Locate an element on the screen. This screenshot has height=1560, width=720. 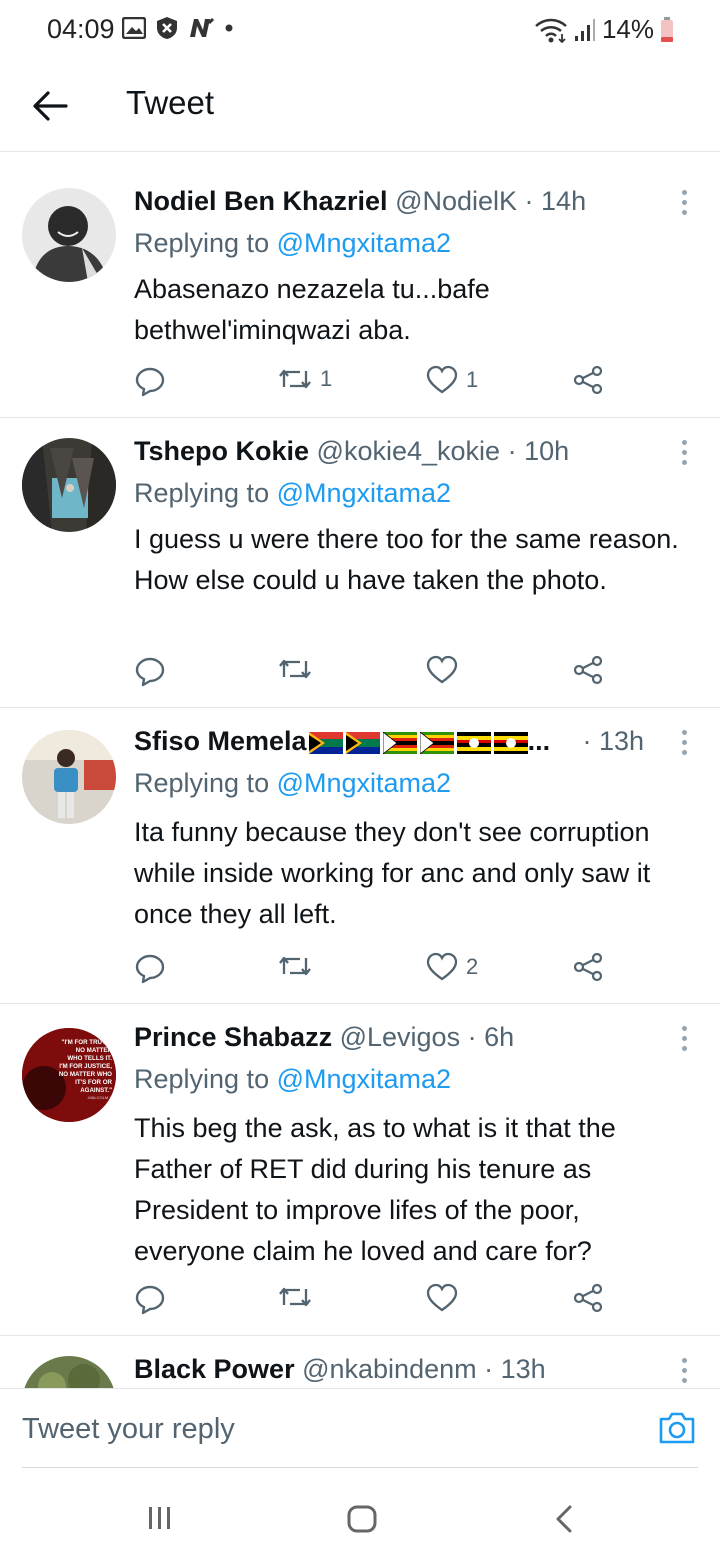
status-time: 04:09 is located at coordinates (81, 29).